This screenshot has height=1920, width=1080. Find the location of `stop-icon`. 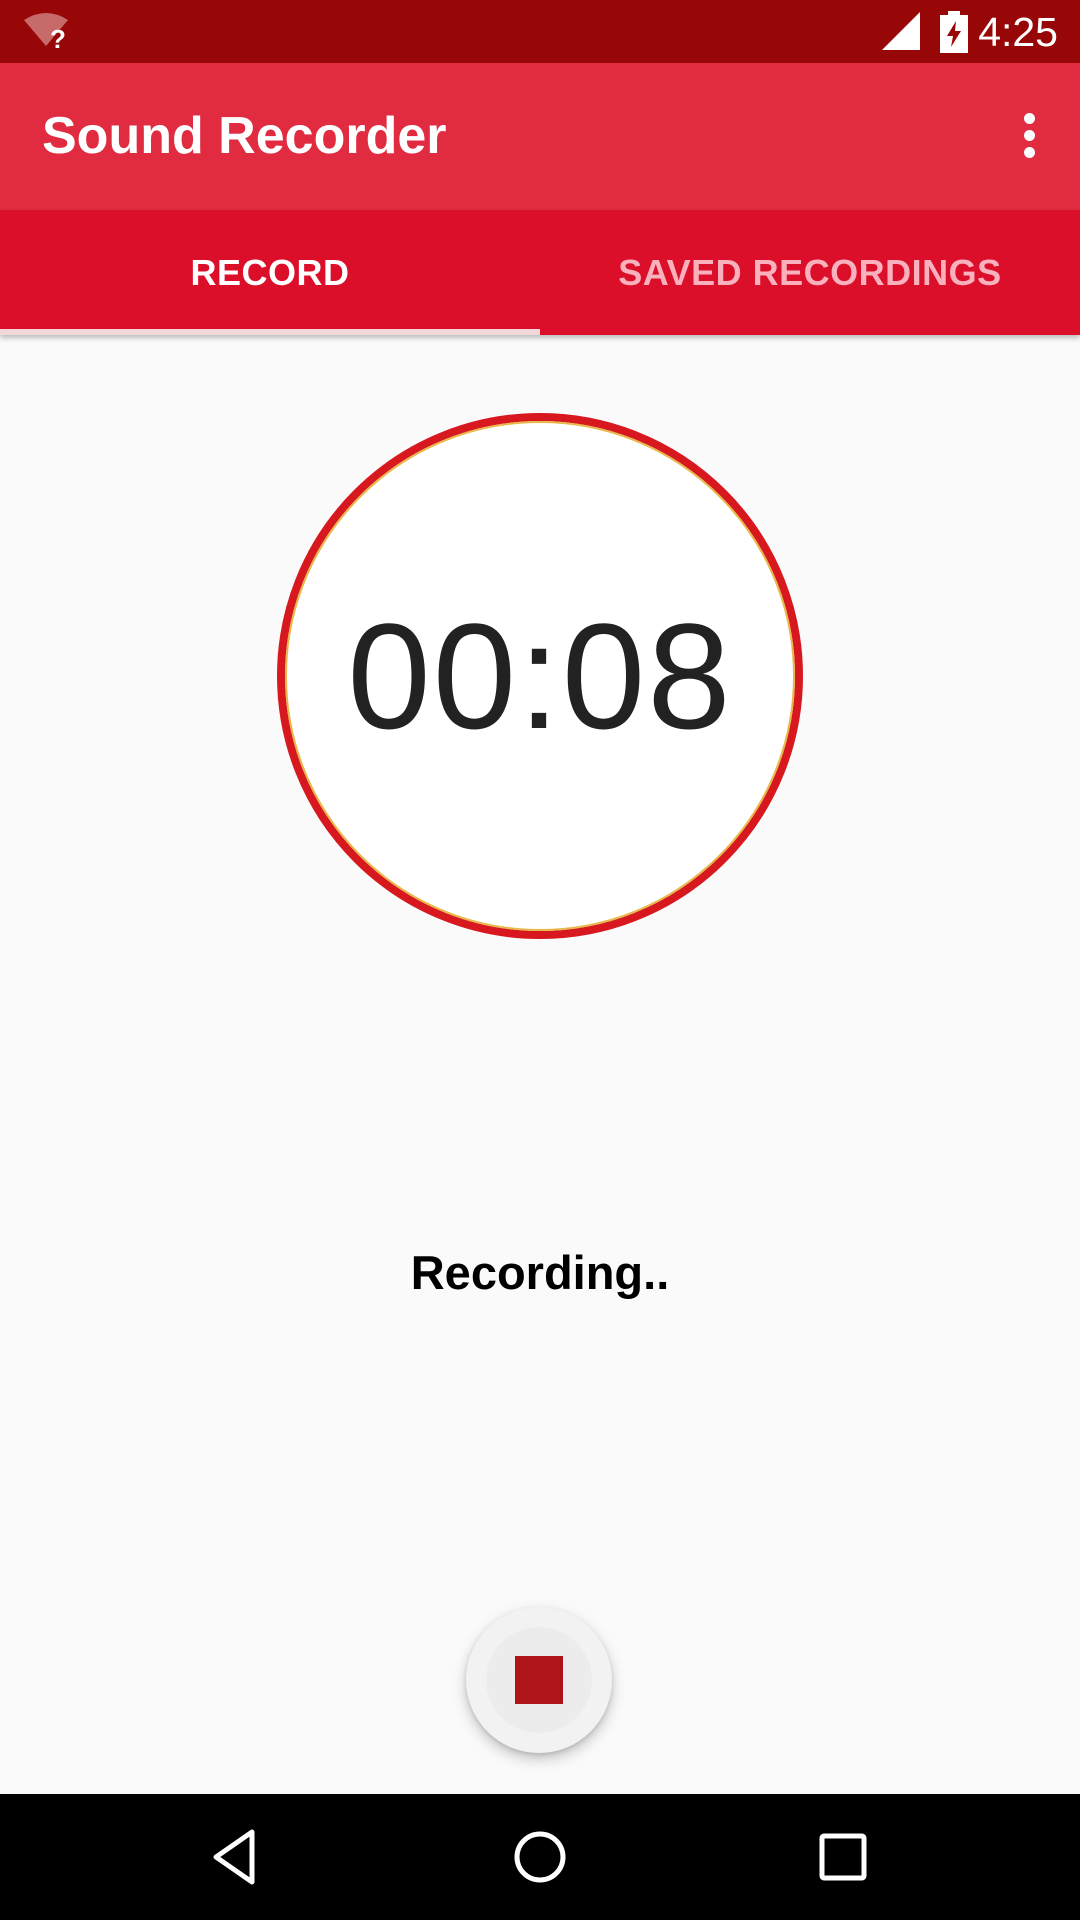

stop-icon is located at coordinates (539, 1680).